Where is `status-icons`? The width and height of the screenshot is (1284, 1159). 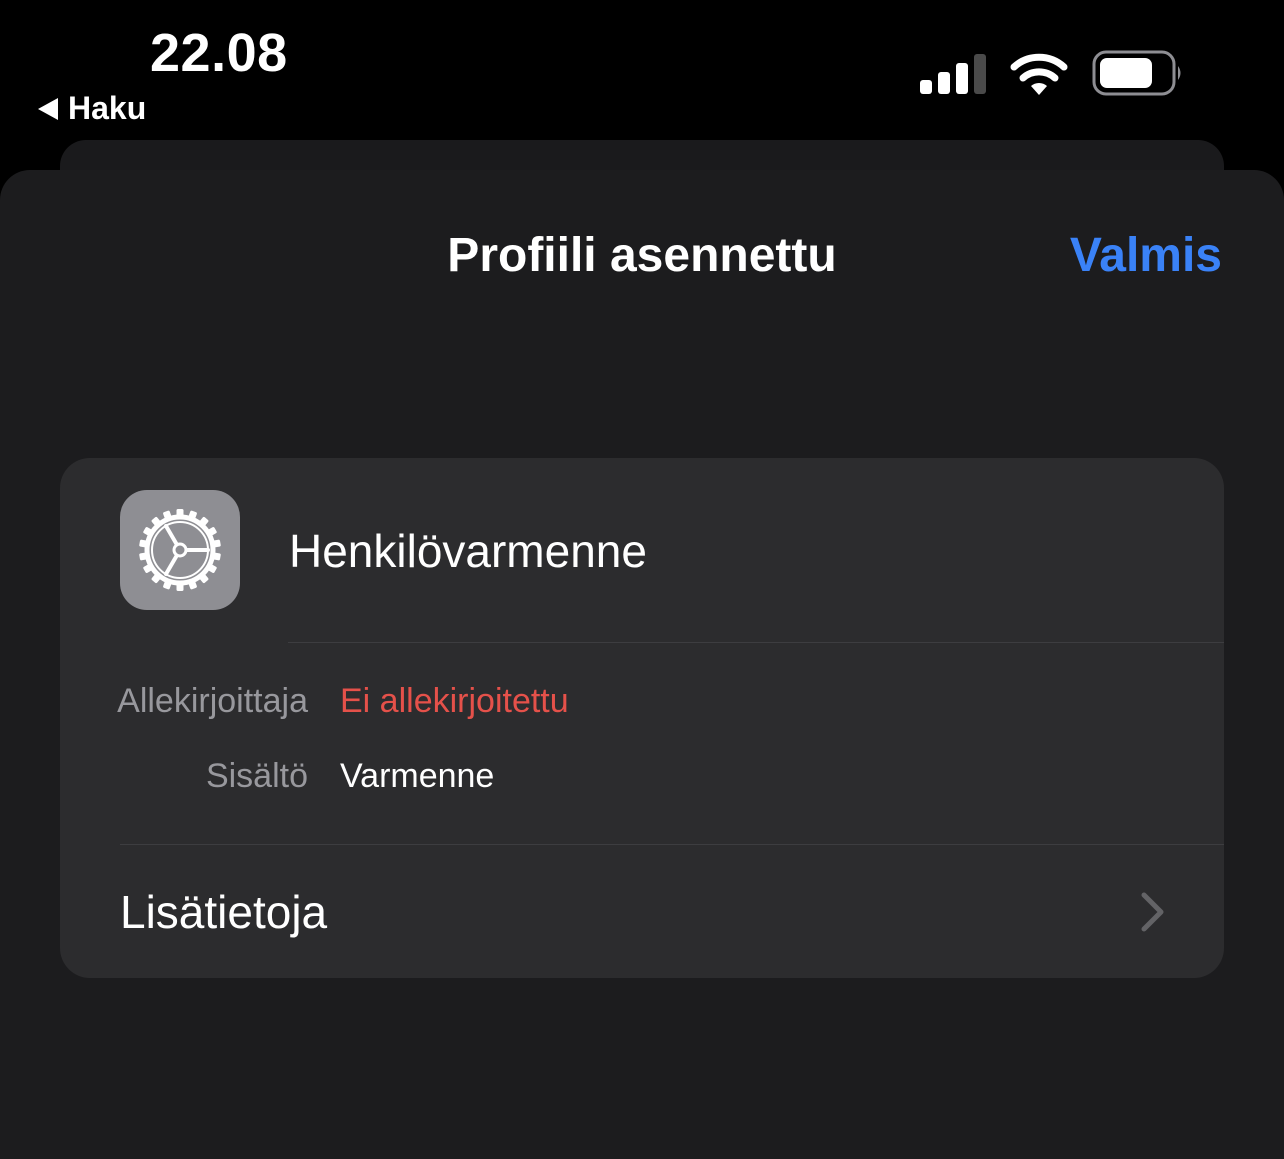 status-icons is located at coordinates (1052, 73).